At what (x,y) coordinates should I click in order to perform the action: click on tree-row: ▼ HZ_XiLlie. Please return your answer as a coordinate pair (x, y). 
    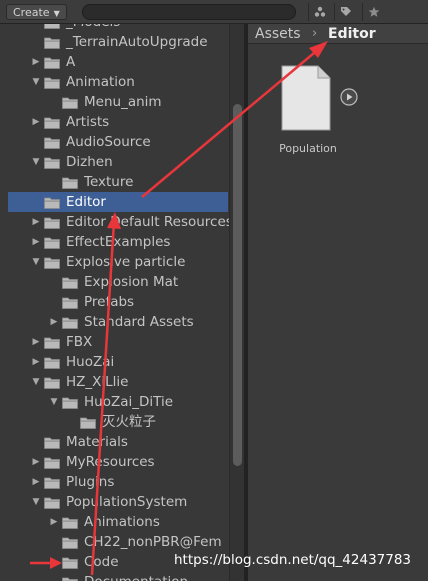
    Looking at the image, I should click on (115, 382).